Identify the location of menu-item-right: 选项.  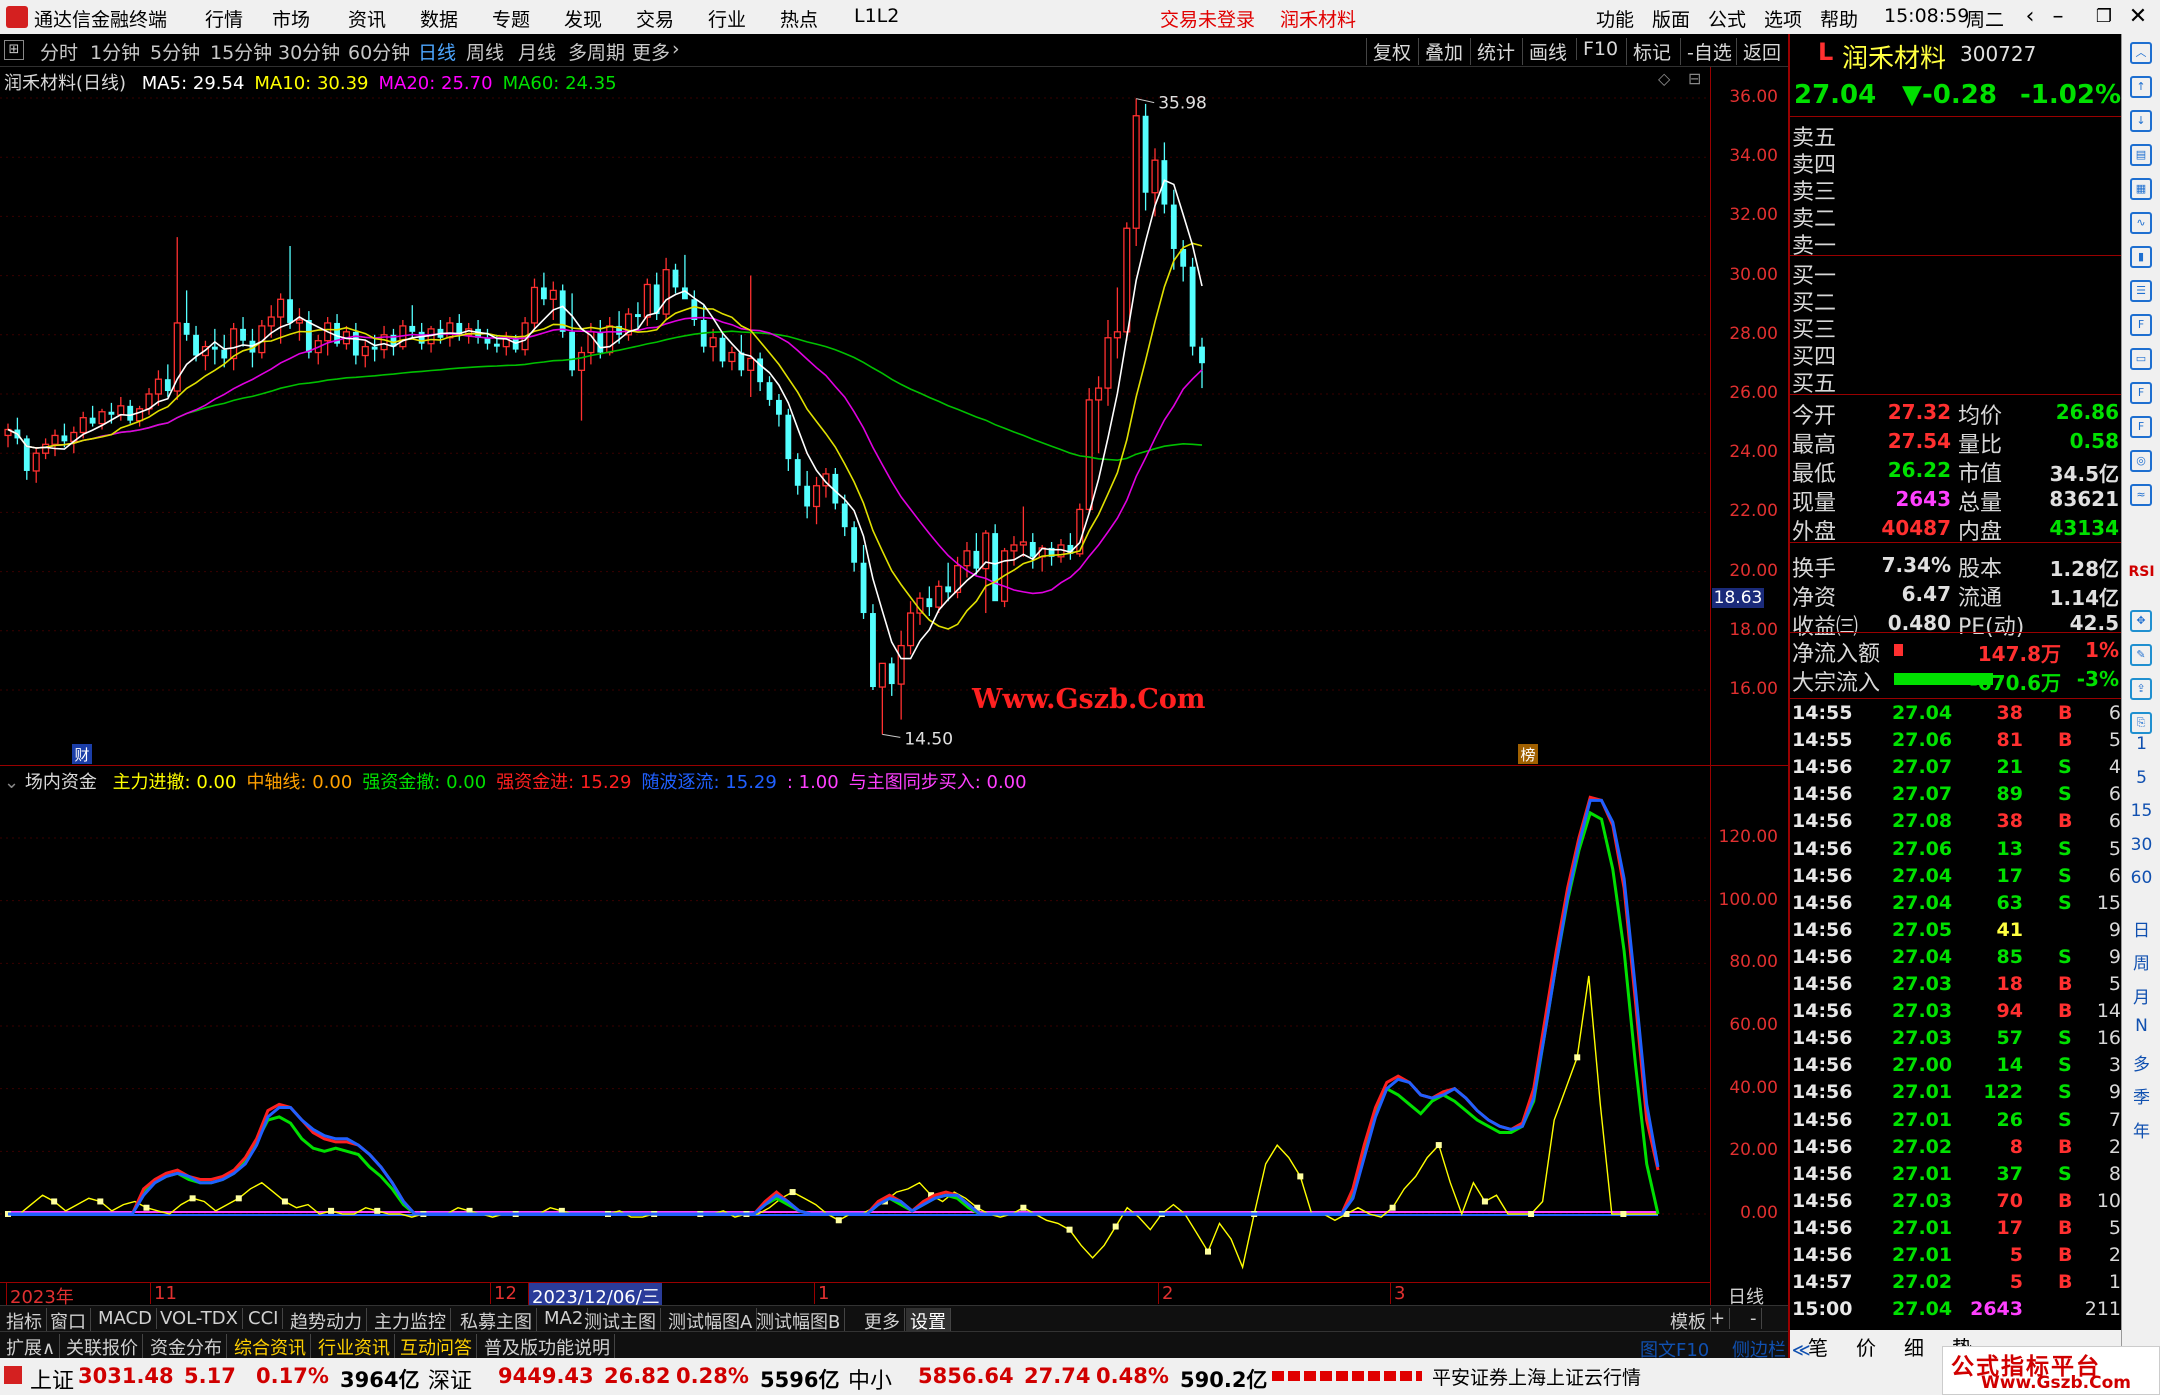
(1783, 18).